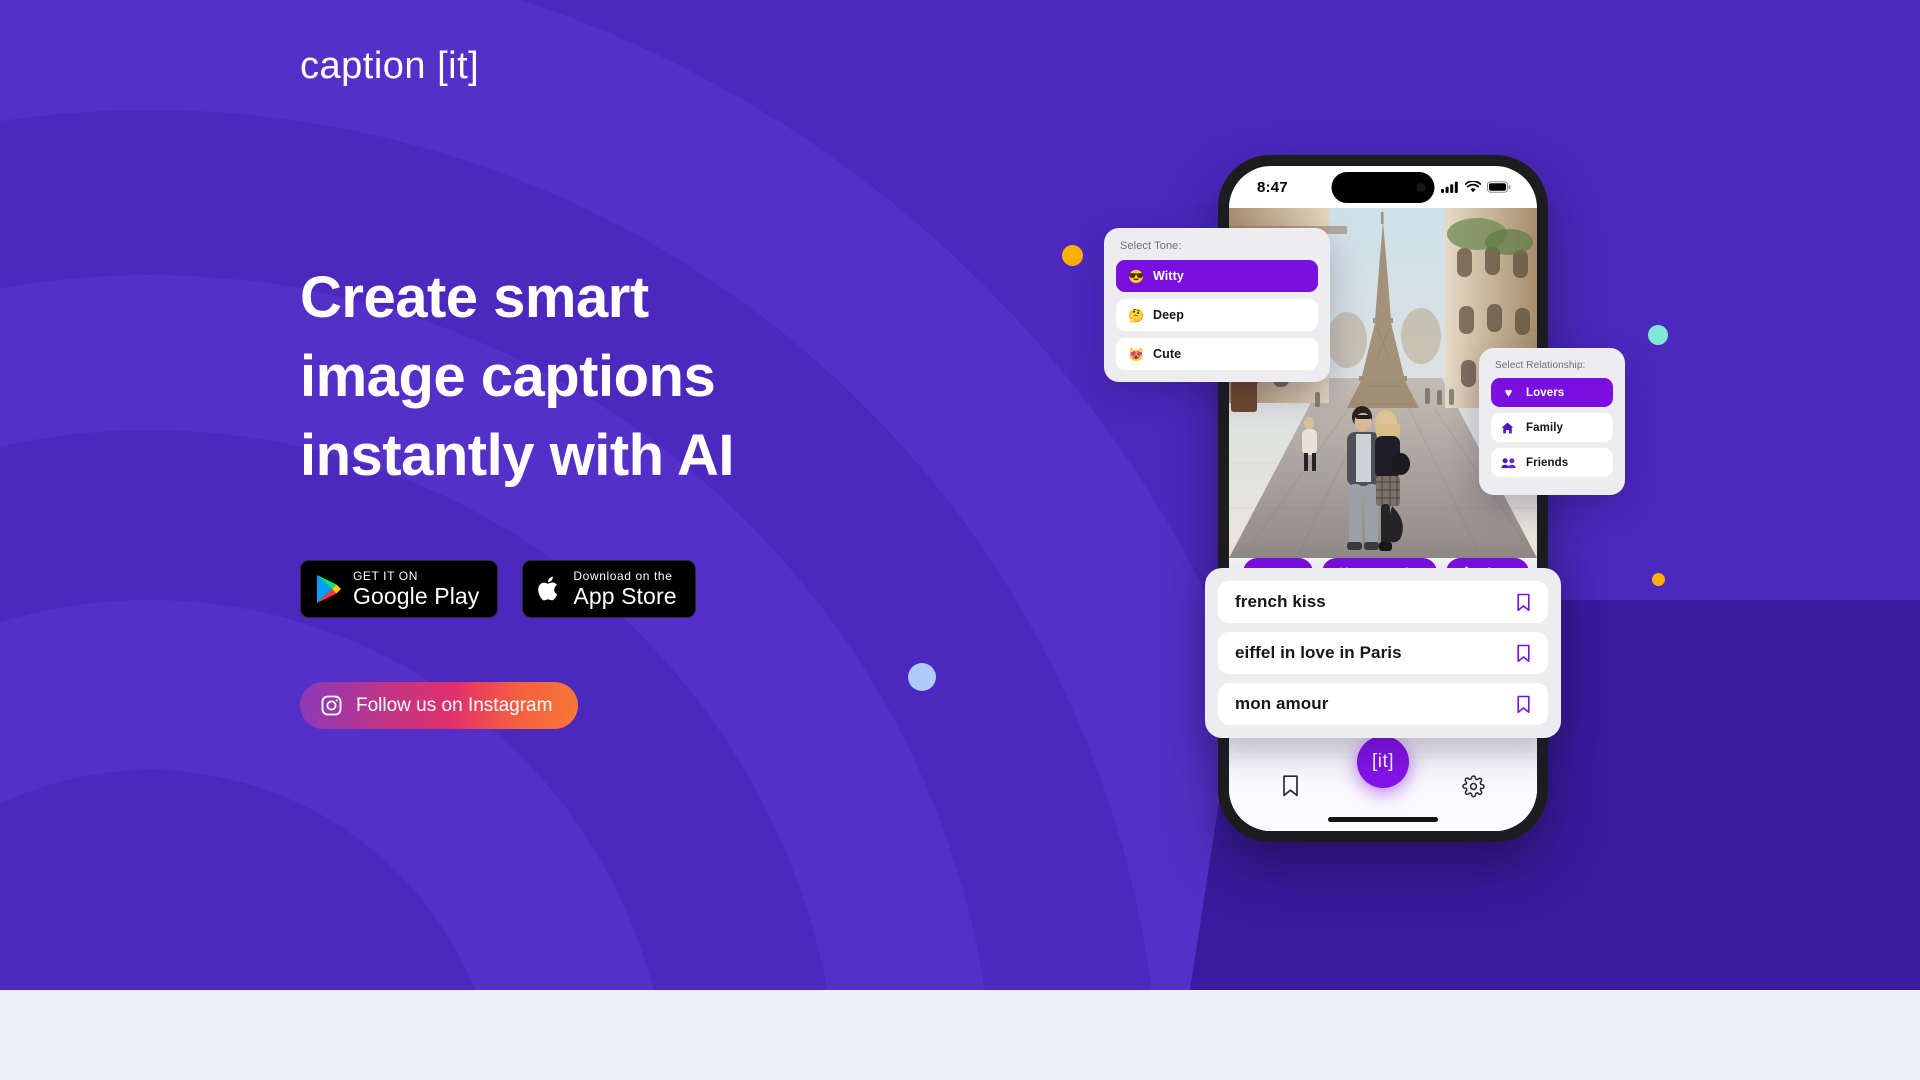 The image size is (1920, 1080). I want to click on relationship-option-friends: Friends, so click(1552, 462).